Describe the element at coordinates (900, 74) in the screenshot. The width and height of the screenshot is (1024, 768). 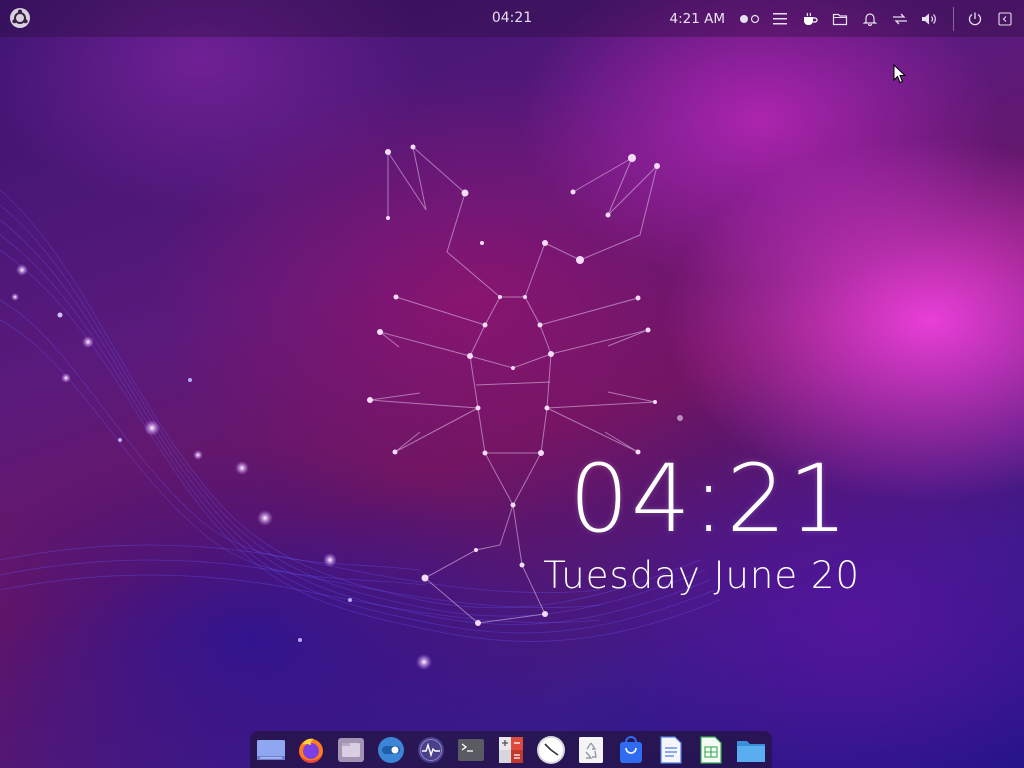
I see `mouse-cursor` at that location.